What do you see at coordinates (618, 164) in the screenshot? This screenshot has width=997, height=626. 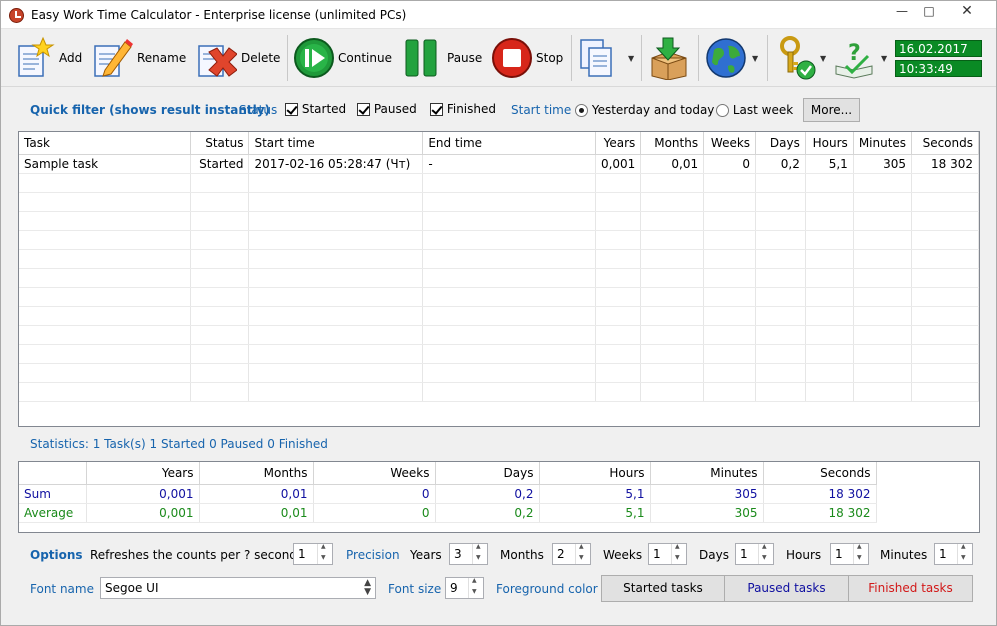 I see `table-cell: 0,001` at bounding box center [618, 164].